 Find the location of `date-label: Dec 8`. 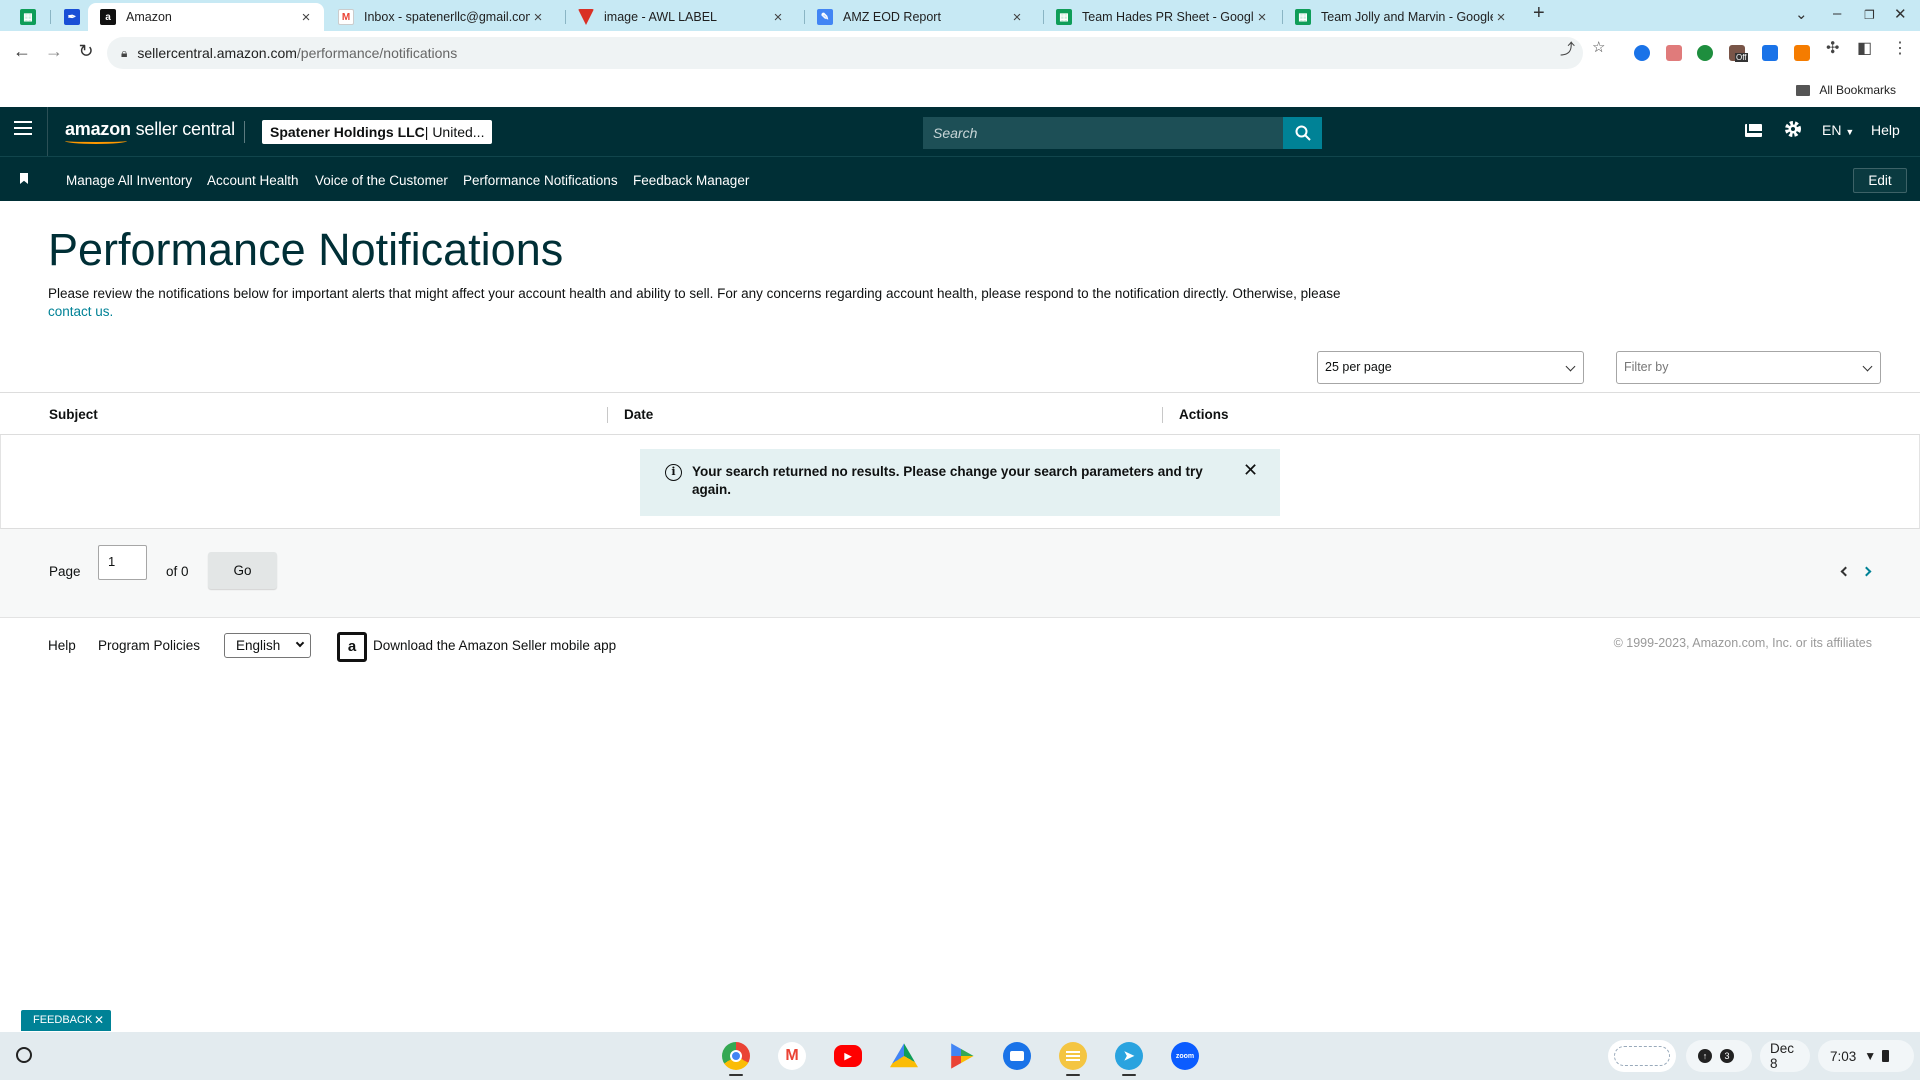

date-label: Dec 8 is located at coordinates (1782, 1056).